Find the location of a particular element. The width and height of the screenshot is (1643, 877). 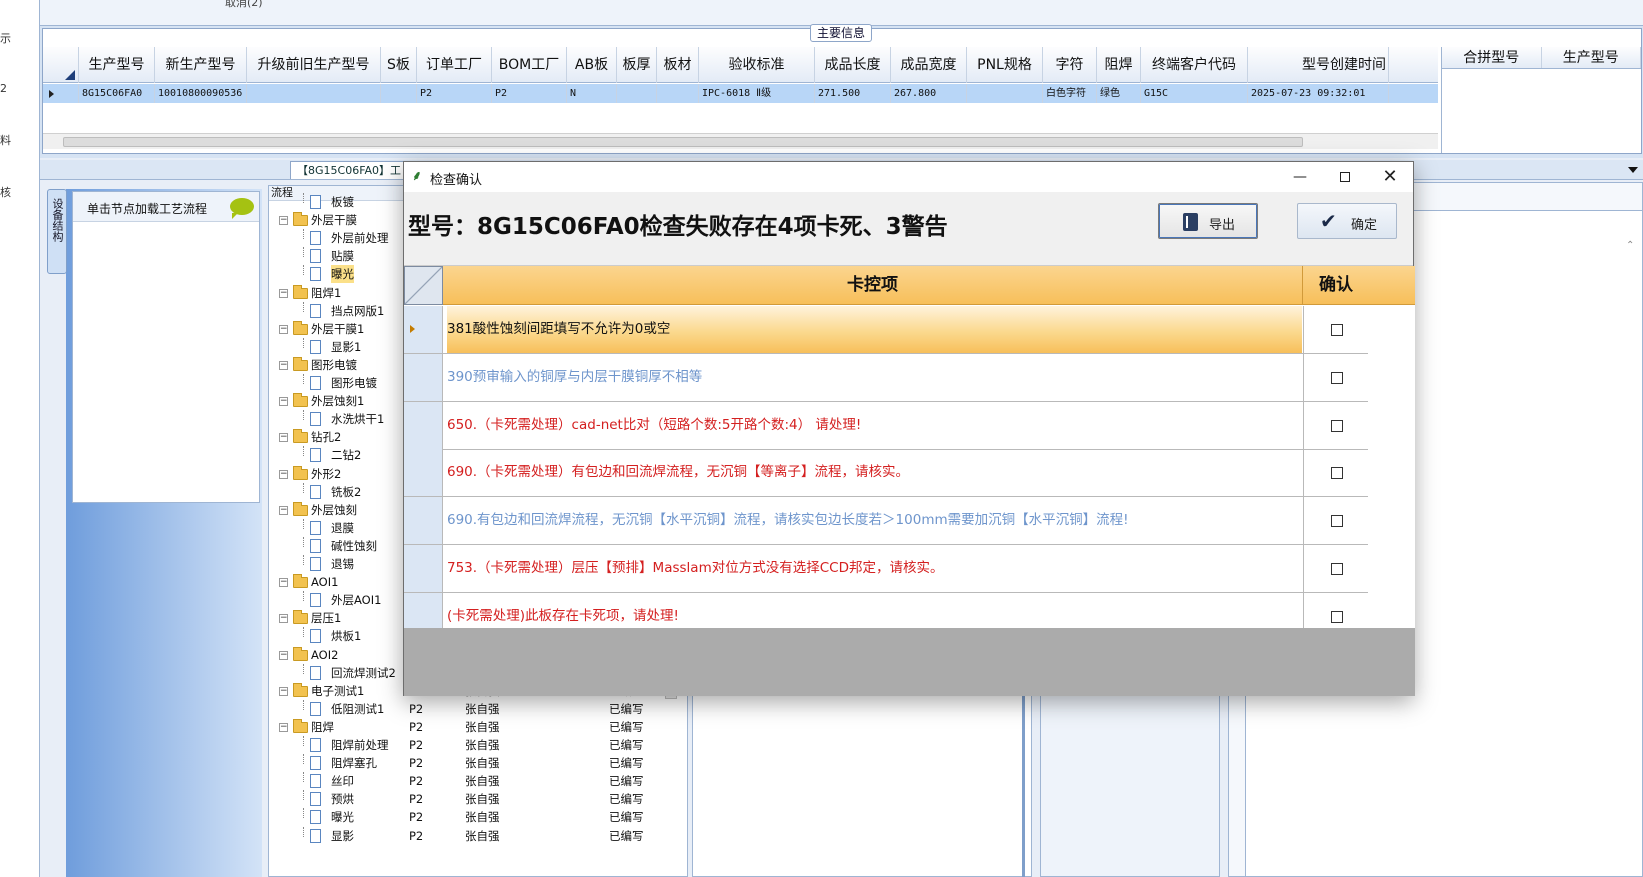

table-cell: 8G15C06FA0 is located at coordinates (117, 93).